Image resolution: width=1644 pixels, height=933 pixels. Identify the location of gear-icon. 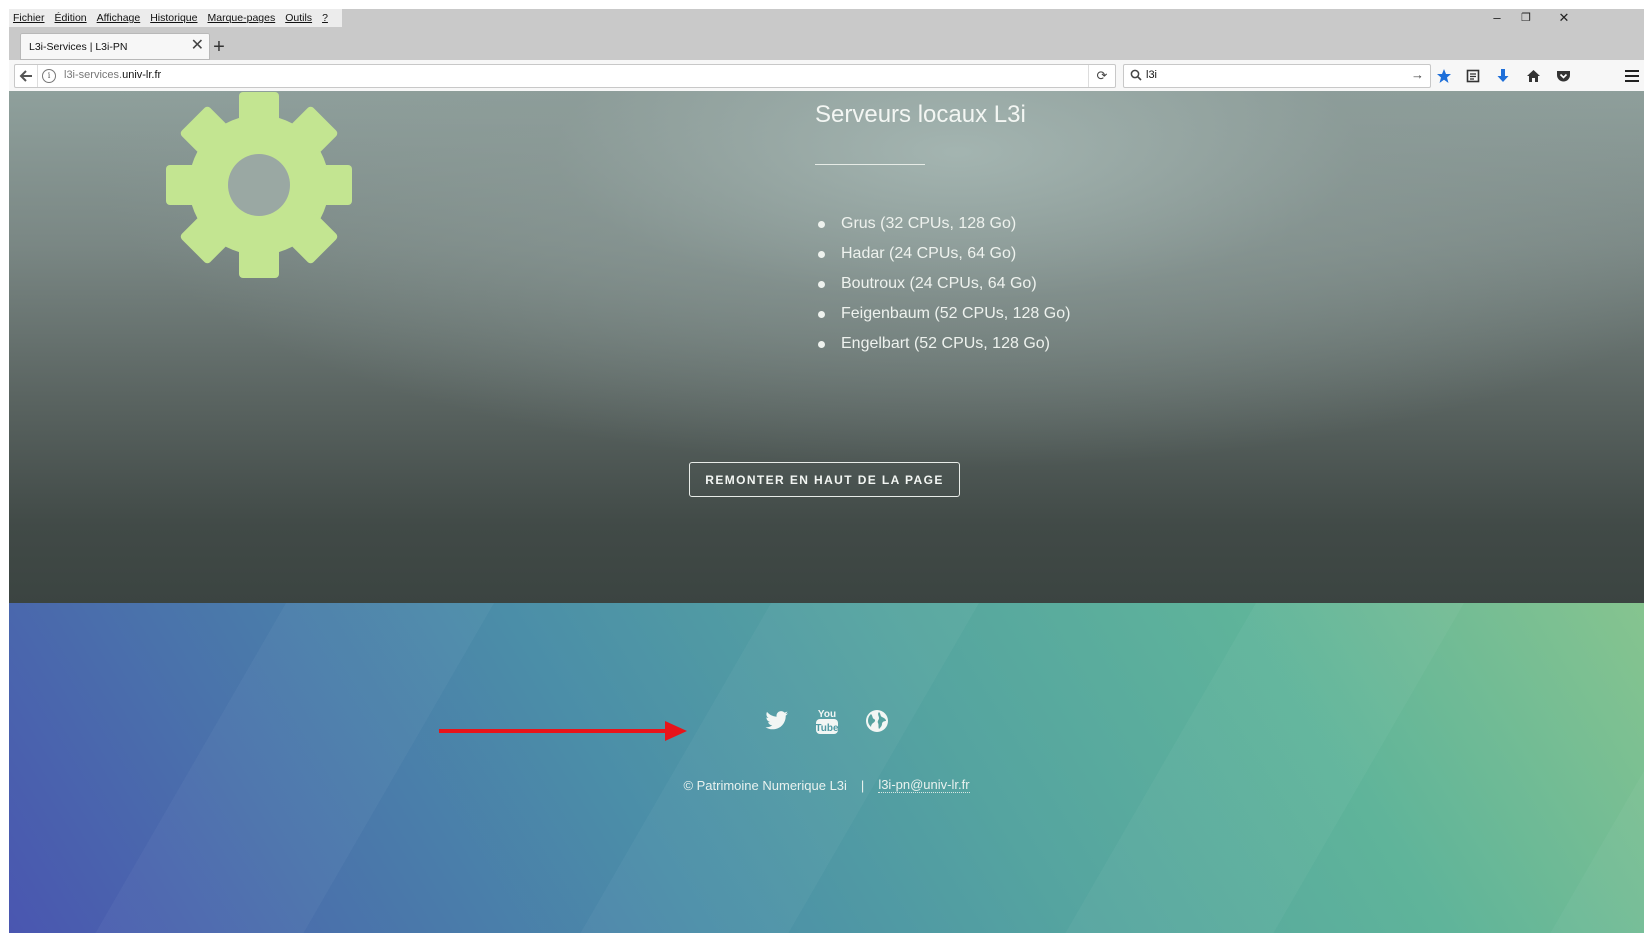
(259, 185).